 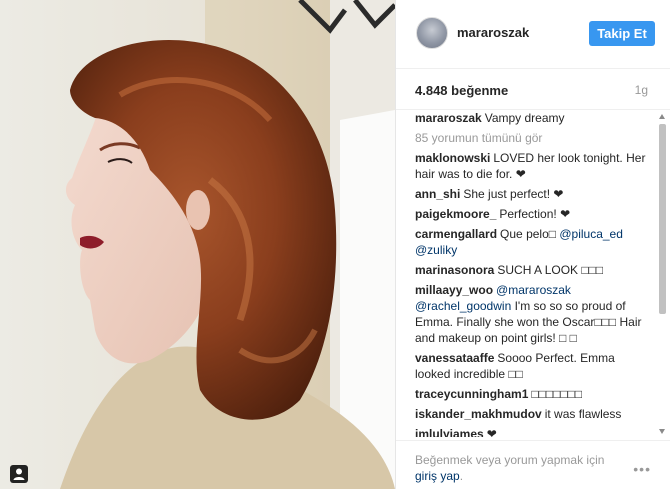 What do you see at coordinates (452, 158) in the screenshot?
I see `comment-username: maklonowski` at bounding box center [452, 158].